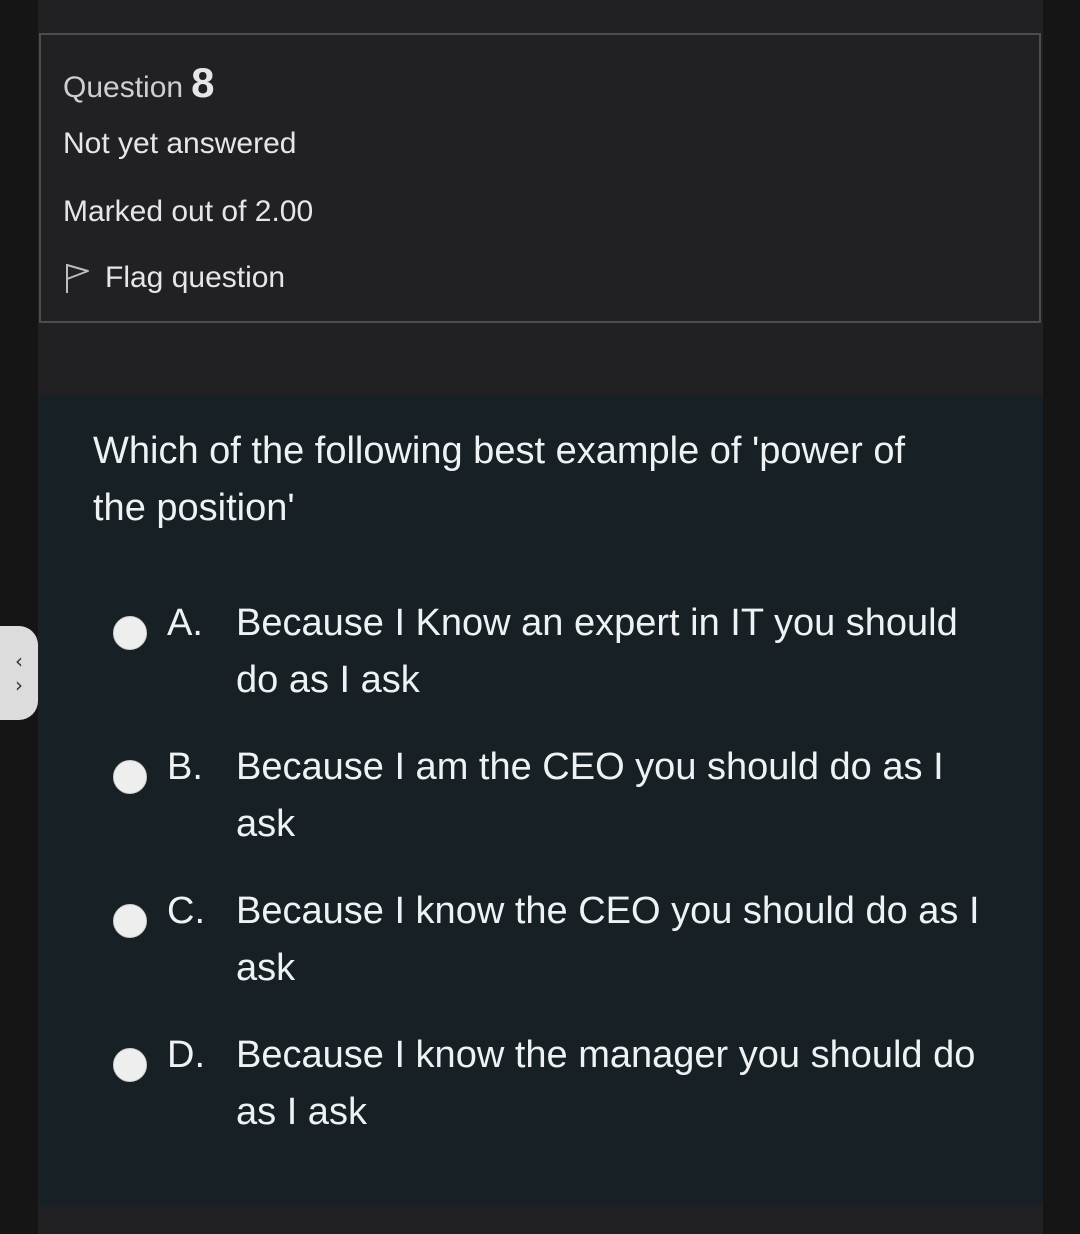  I want to click on answer-letter: D., so click(186, 1055).